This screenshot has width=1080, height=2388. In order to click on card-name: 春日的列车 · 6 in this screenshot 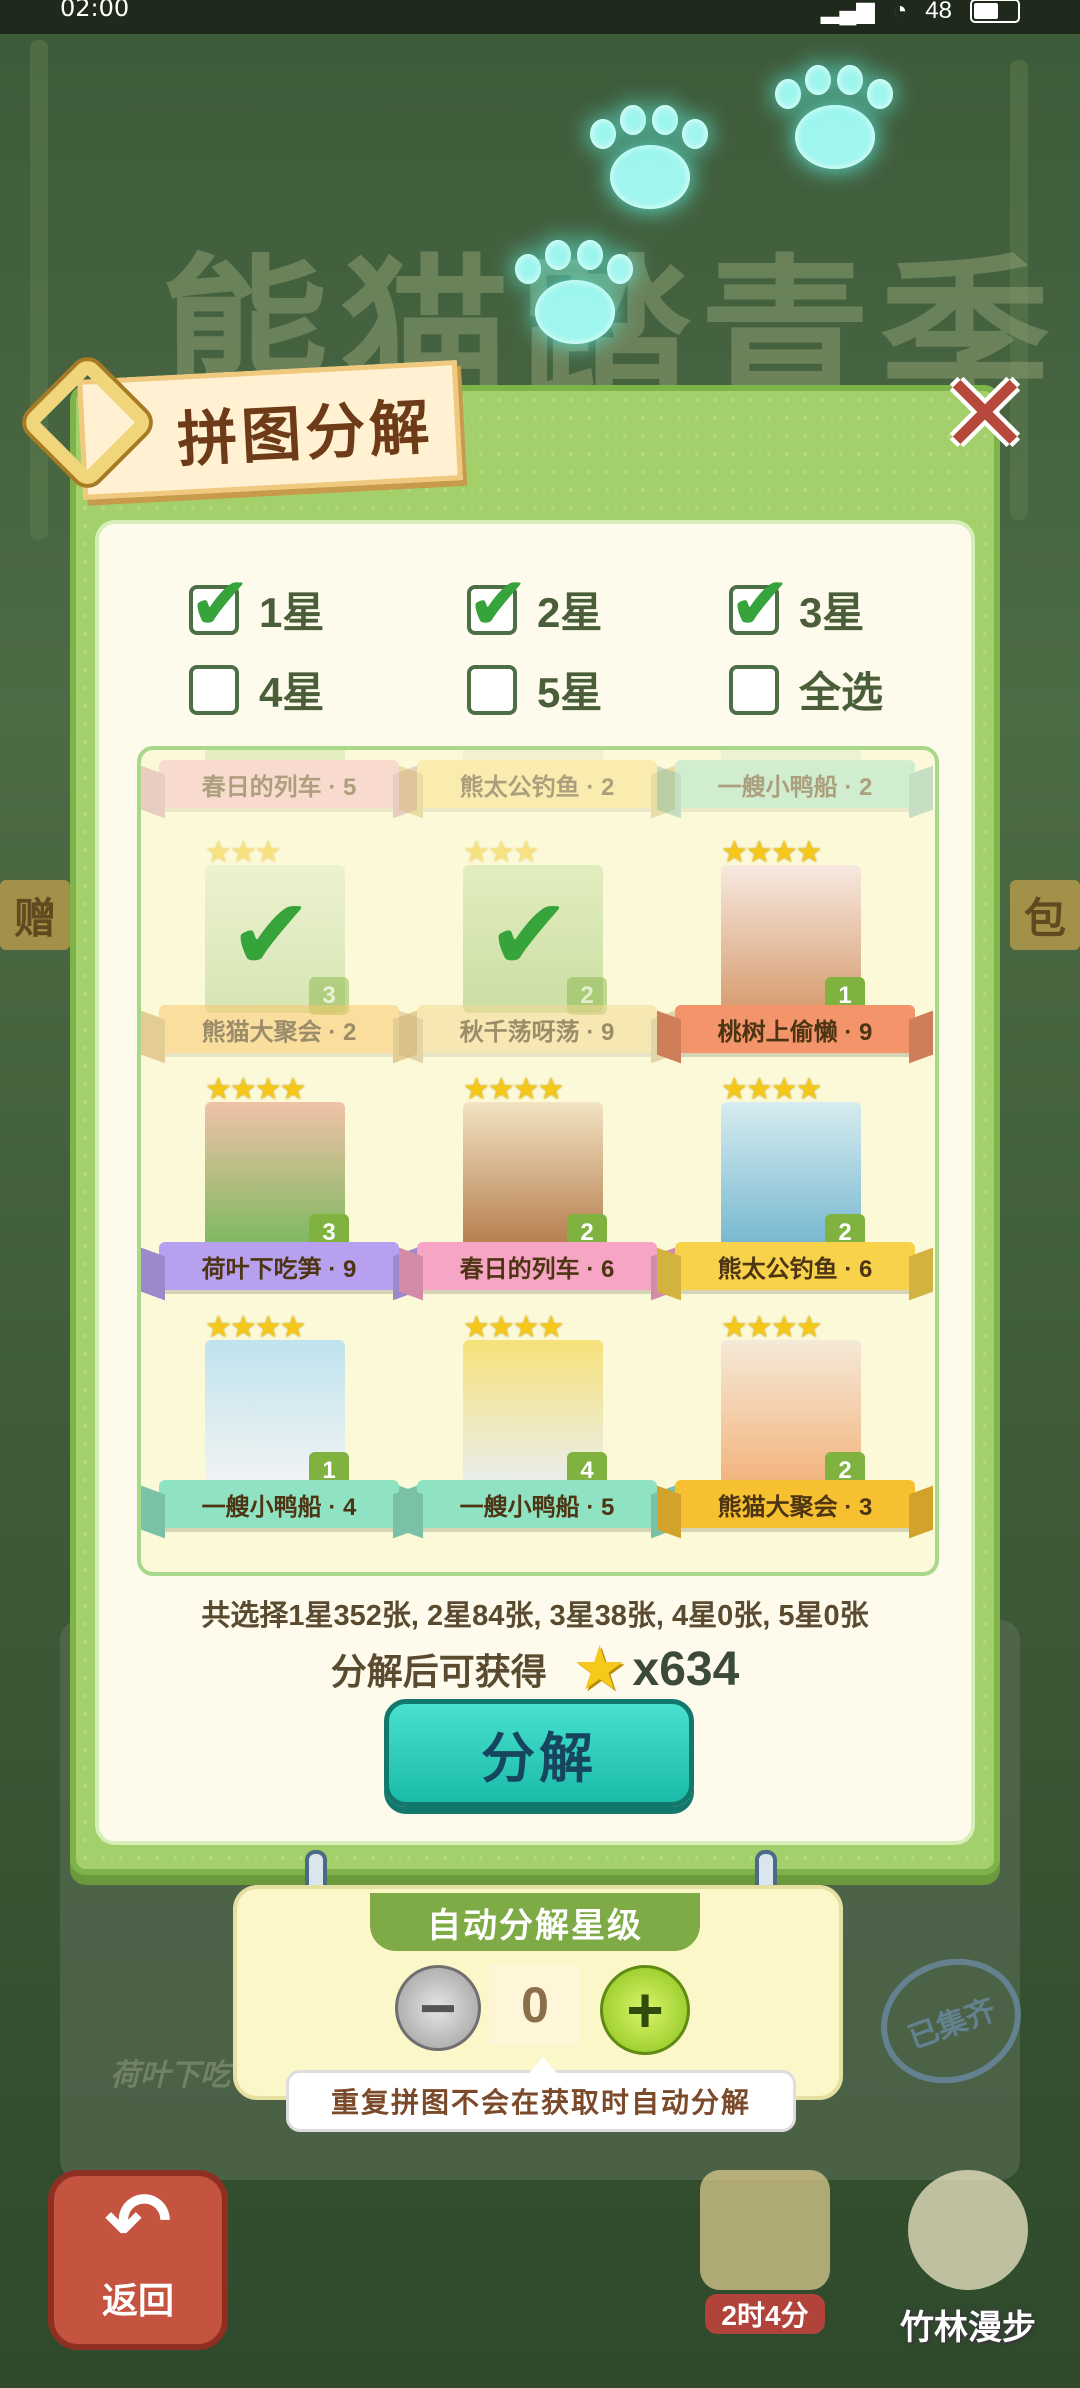, I will do `click(537, 1266)`.